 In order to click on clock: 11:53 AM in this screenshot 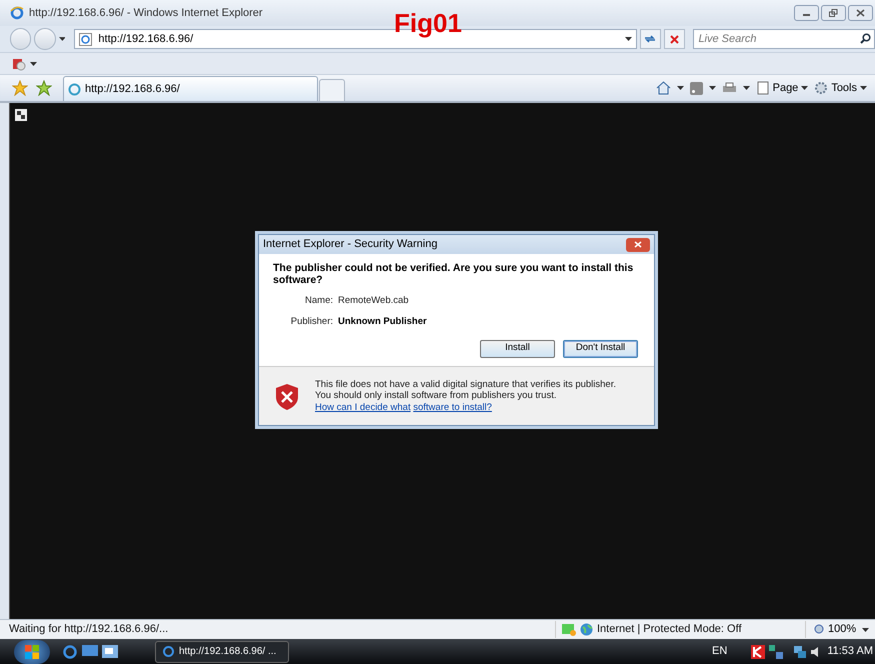, I will do `click(850, 652)`.